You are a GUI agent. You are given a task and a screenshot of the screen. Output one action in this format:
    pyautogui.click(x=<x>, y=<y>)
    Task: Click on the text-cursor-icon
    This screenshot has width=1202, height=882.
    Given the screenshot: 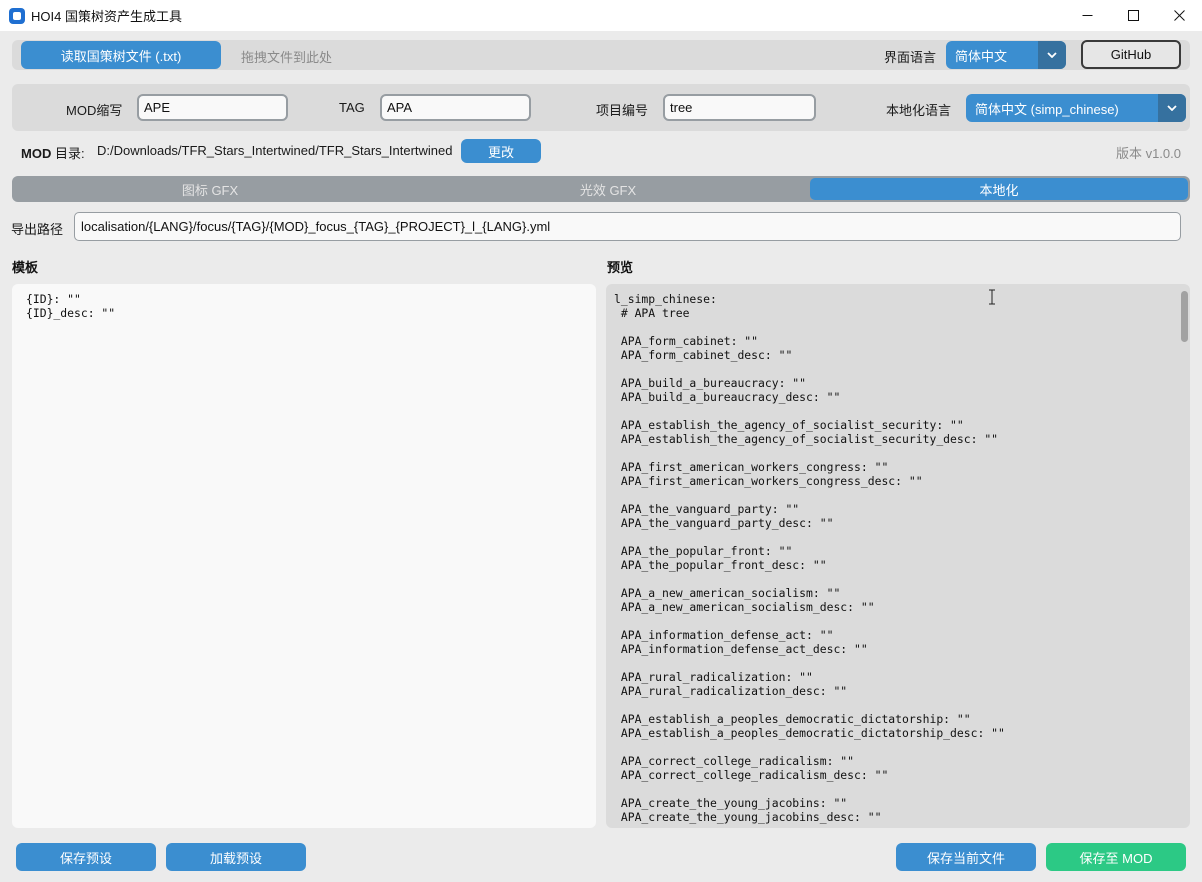 What is the action you would take?
    pyautogui.click(x=992, y=297)
    